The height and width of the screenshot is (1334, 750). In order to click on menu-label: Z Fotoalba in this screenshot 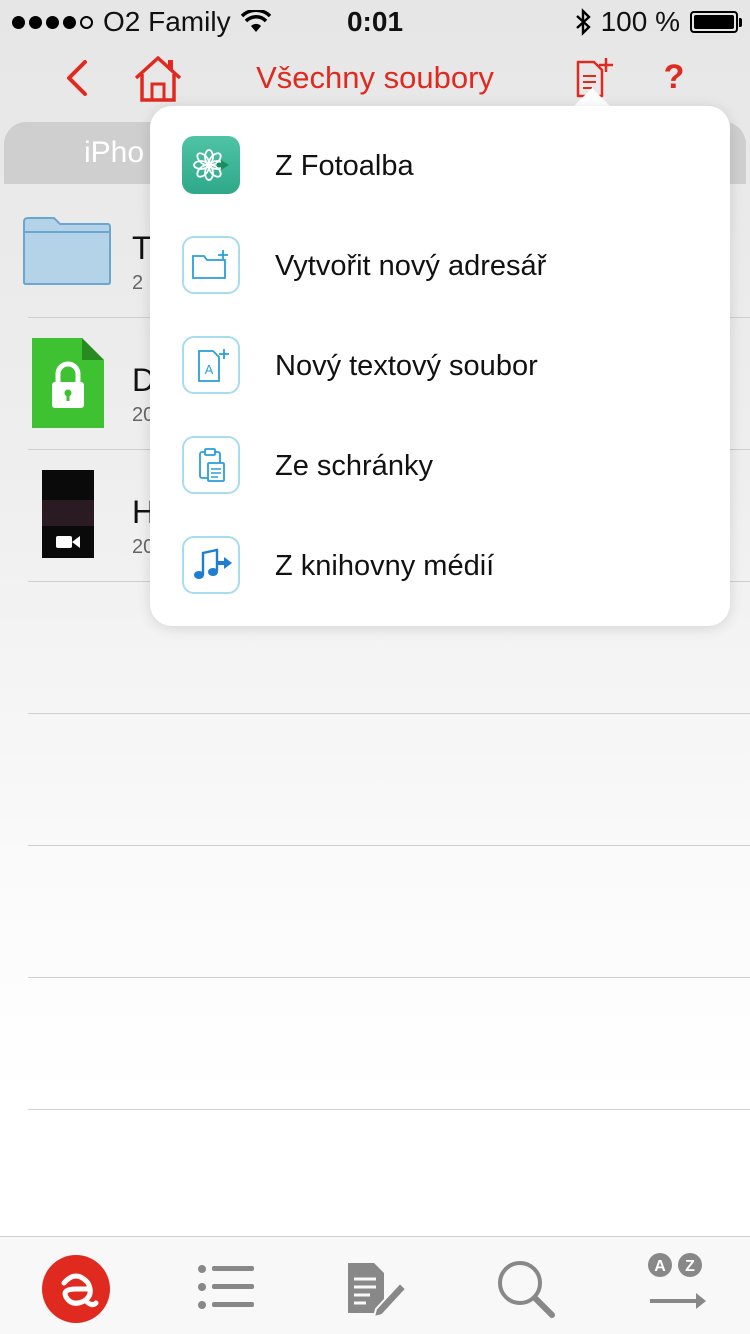, I will do `click(344, 166)`.